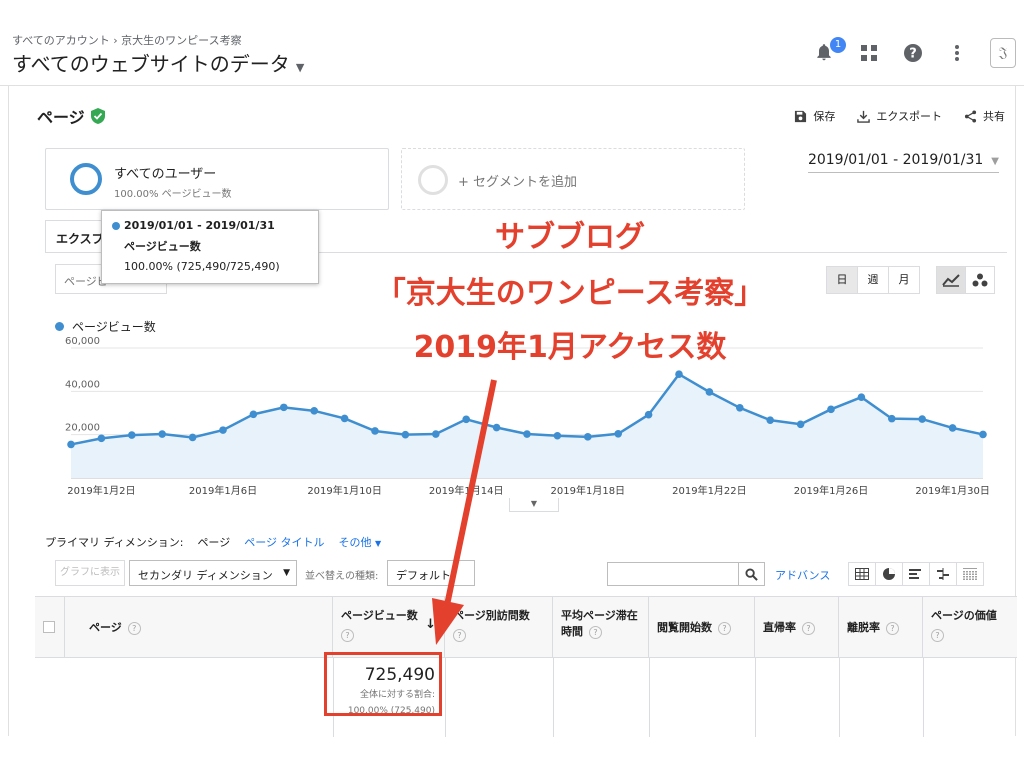  What do you see at coordinates (284, 542) in the screenshot?
I see `primary-dimension-page-title: ページ タイトル` at bounding box center [284, 542].